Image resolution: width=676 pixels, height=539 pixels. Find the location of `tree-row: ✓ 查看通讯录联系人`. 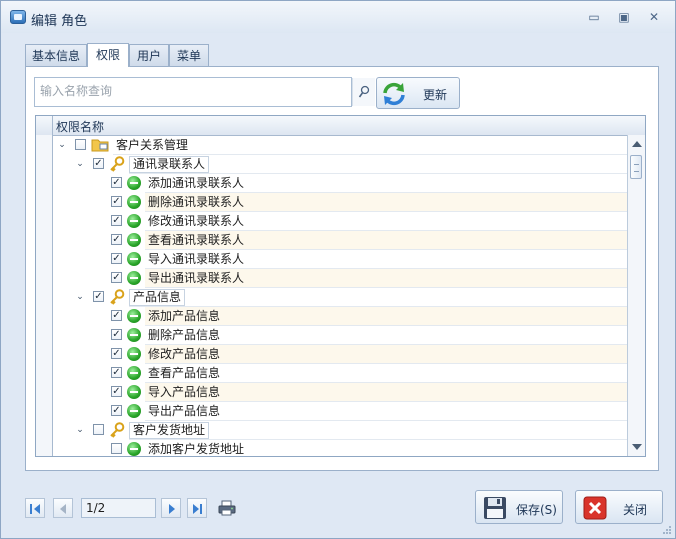

tree-row: ✓ 查看通讯录联系人 is located at coordinates (340, 240).